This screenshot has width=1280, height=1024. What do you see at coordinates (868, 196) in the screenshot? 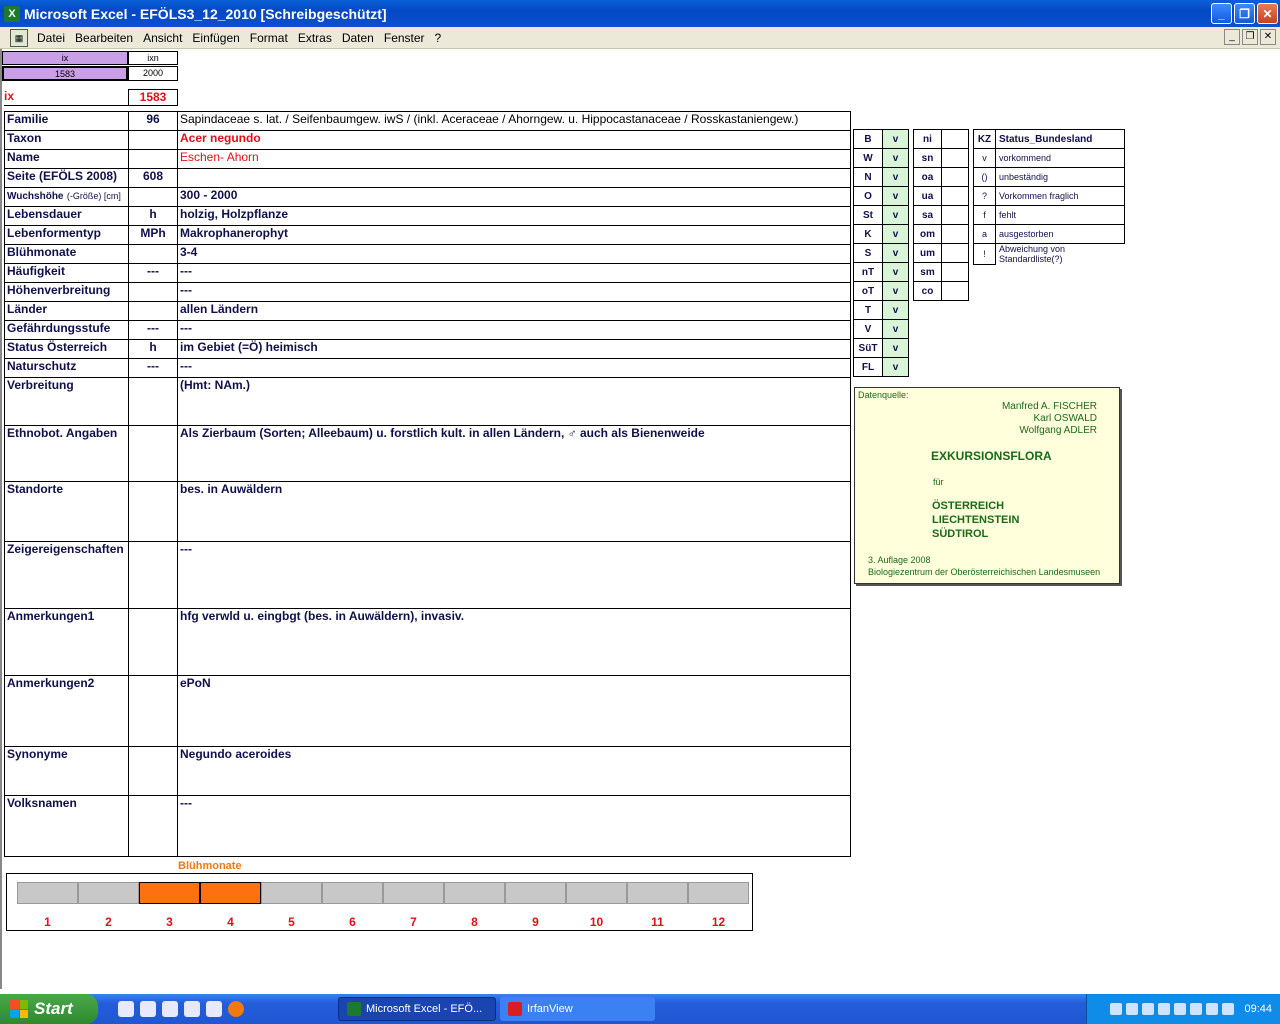
I see `state-code: O` at bounding box center [868, 196].